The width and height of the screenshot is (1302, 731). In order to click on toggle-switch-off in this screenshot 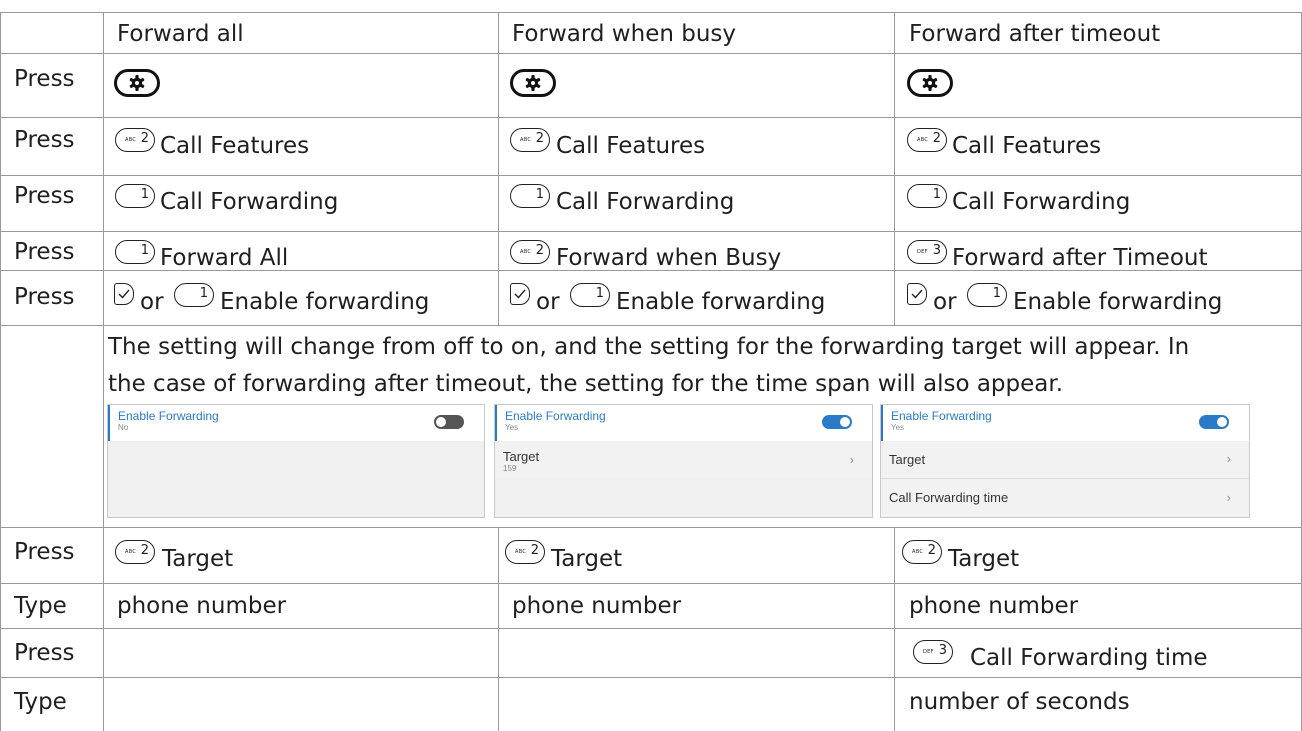, I will do `click(449, 422)`.